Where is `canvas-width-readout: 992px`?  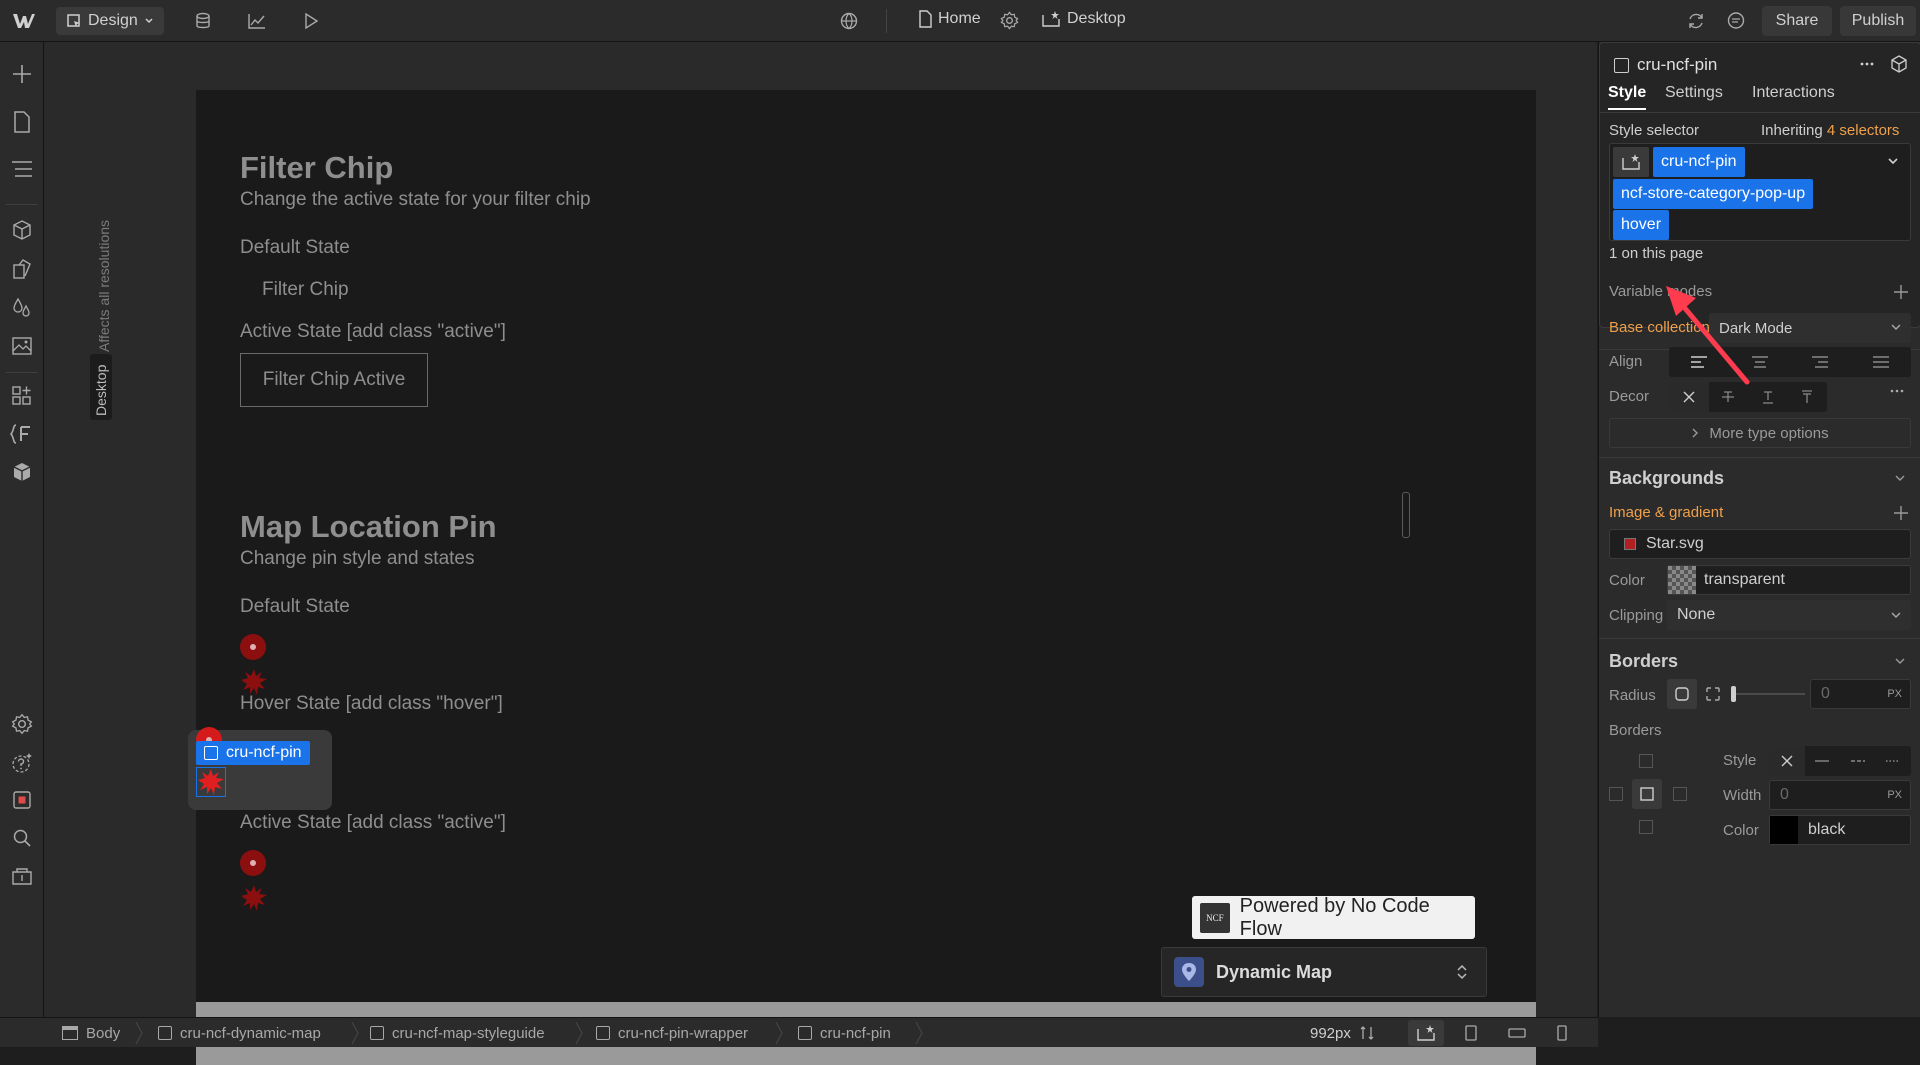 canvas-width-readout: 992px is located at coordinates (1342, 1033).